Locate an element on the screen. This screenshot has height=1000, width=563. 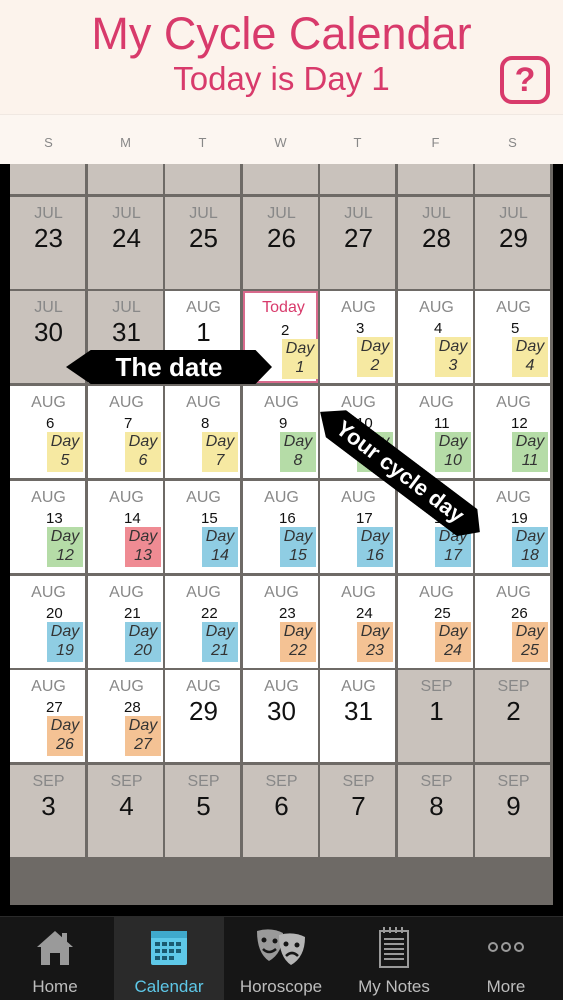
tab-horoscope: Horoscope is located at coordinates (281, 958).